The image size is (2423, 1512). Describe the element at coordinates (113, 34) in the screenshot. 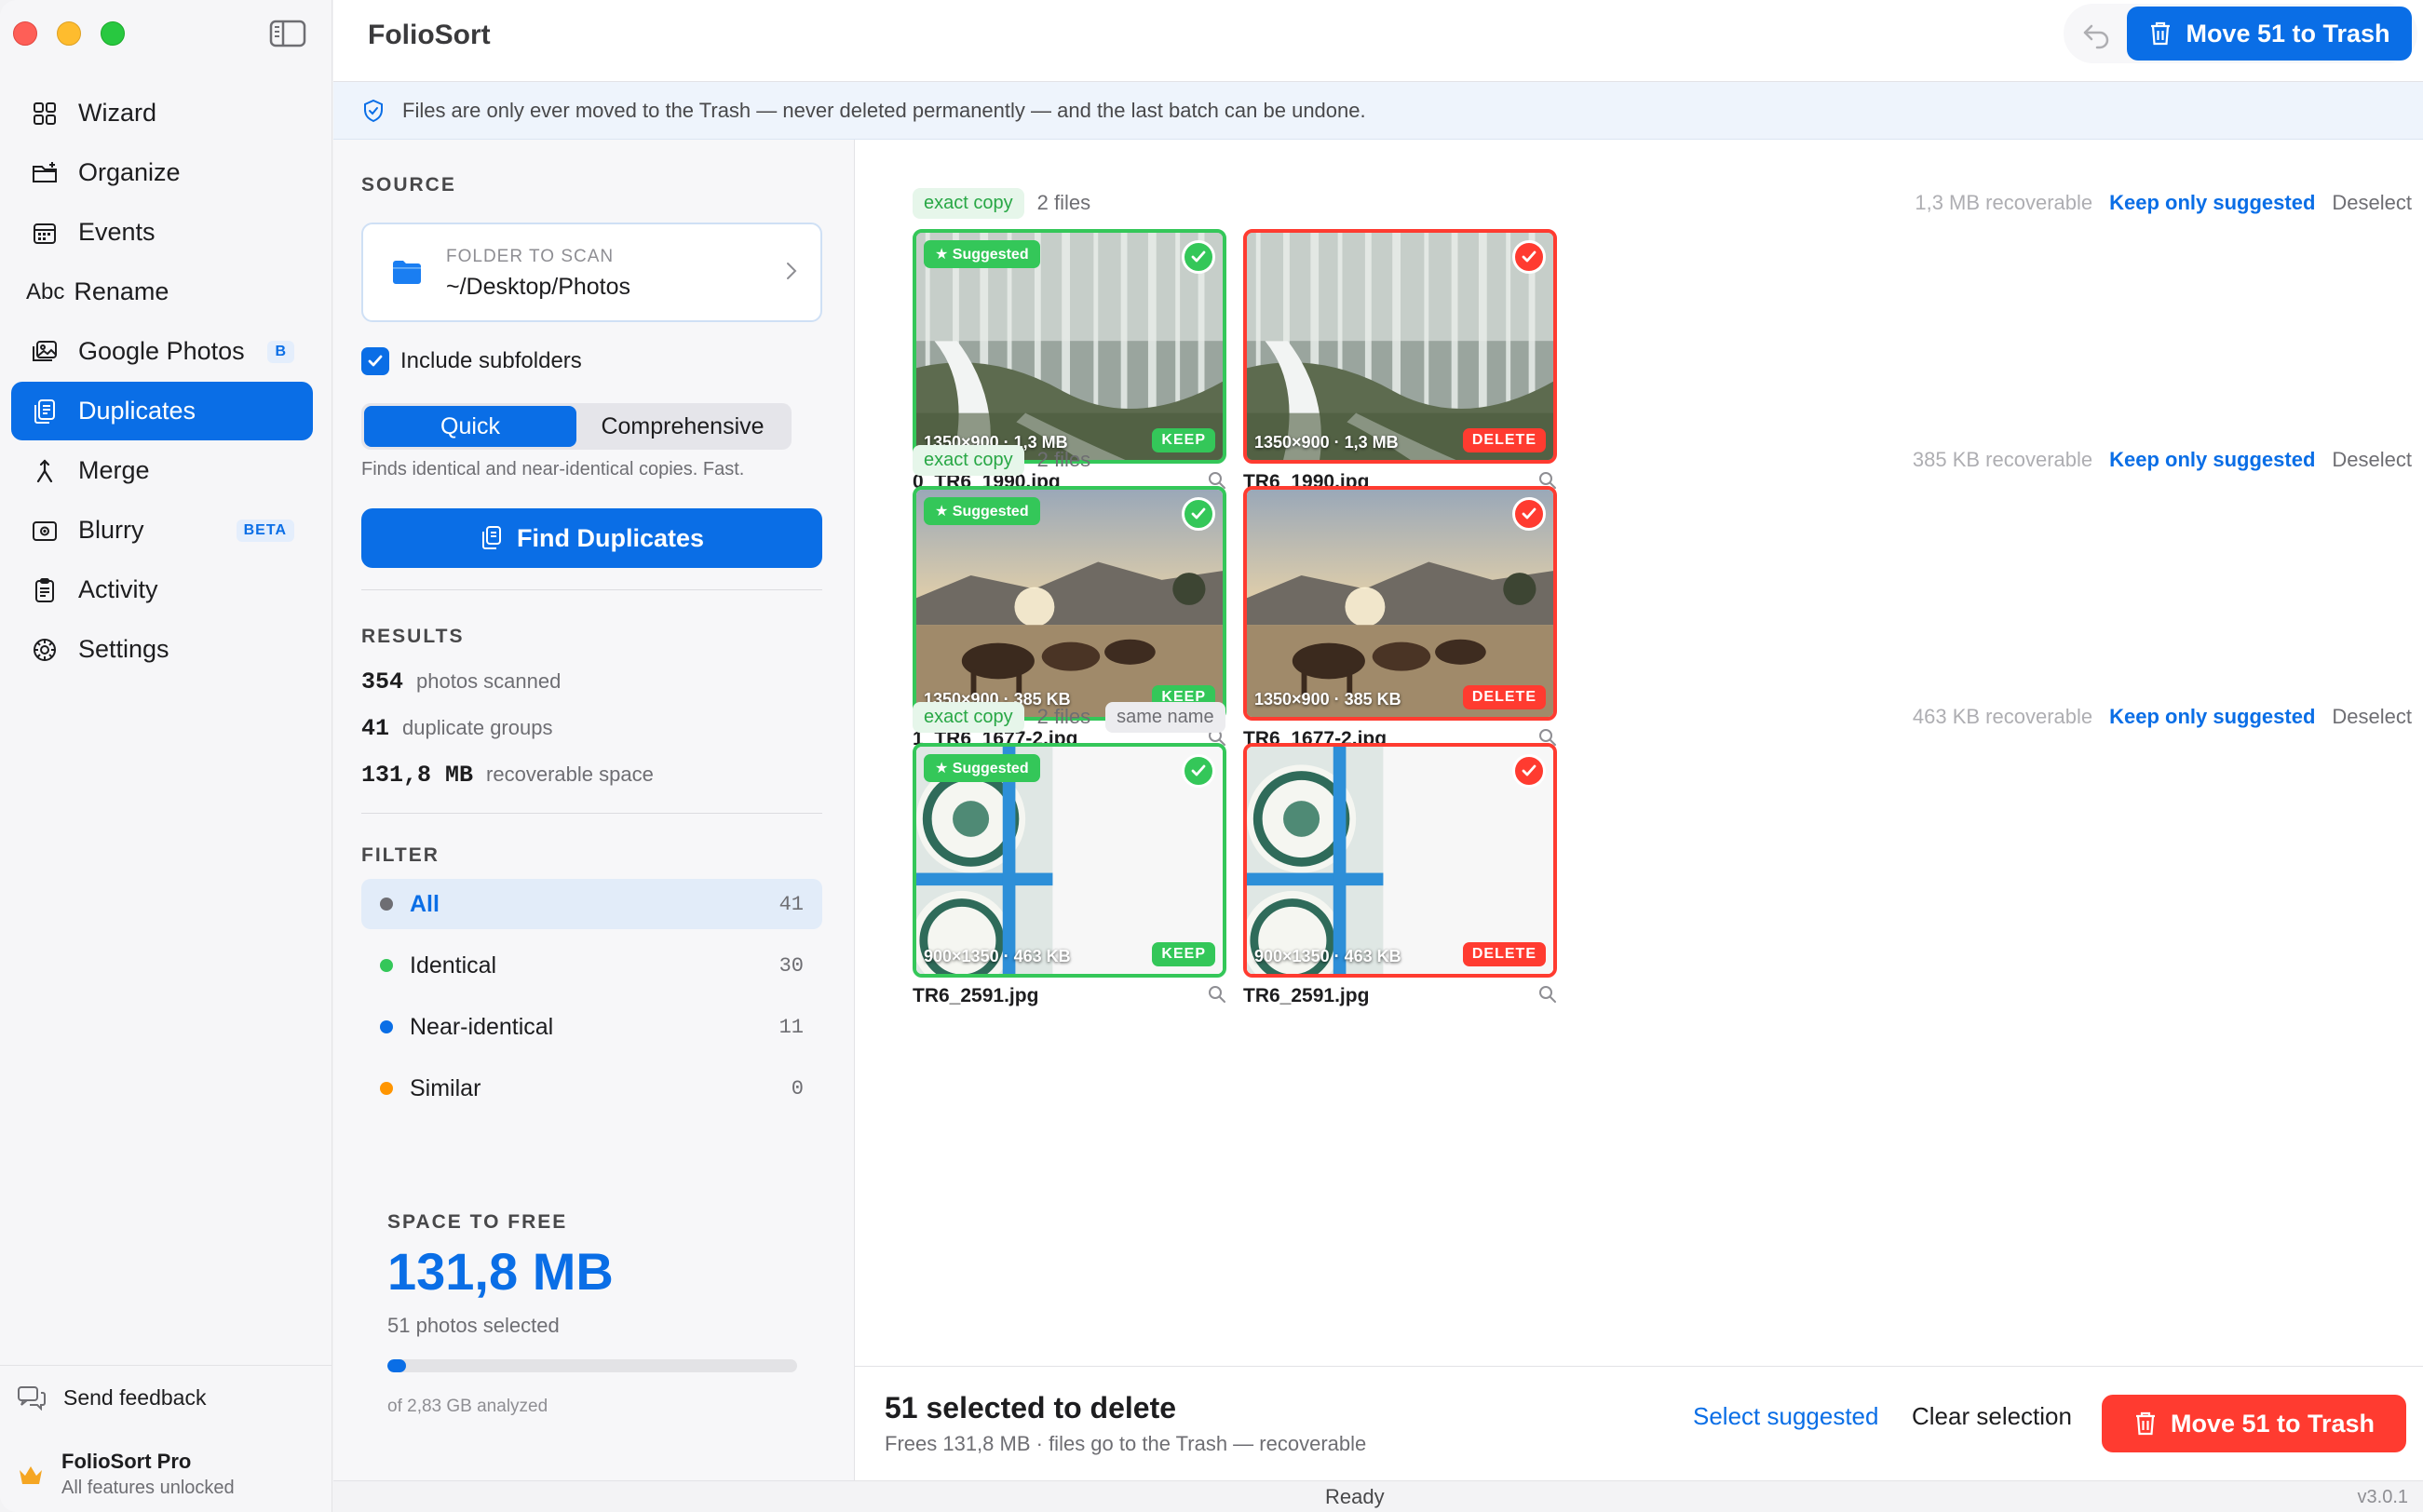

I see `zoom-window-button` at that location.